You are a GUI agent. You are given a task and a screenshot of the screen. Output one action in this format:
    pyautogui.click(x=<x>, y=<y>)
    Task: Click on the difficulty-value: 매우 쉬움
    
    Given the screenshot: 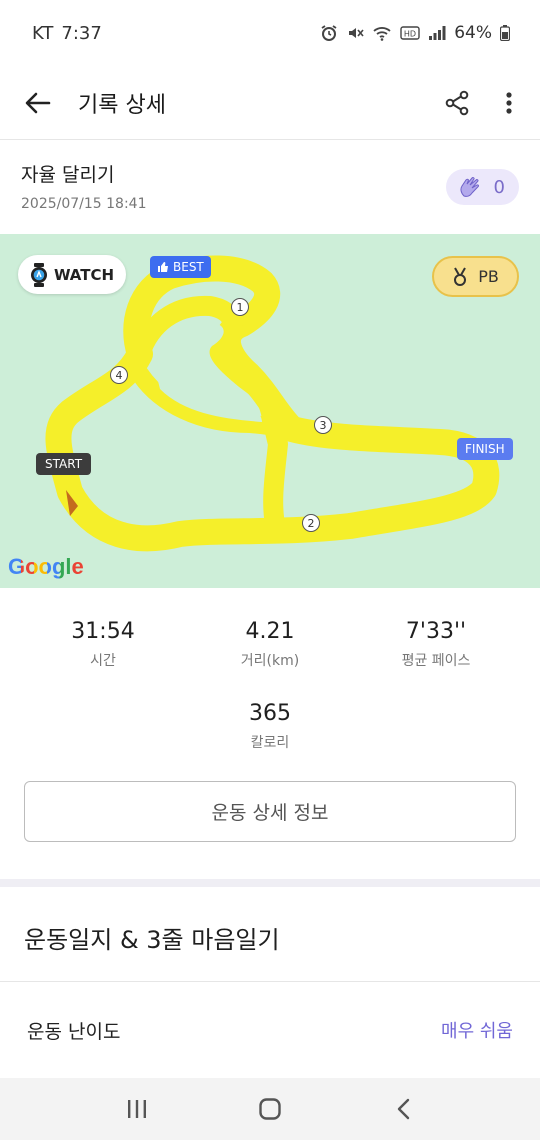 What is the action you would take?
    pyautogui.click(x=477, y=1031)
    